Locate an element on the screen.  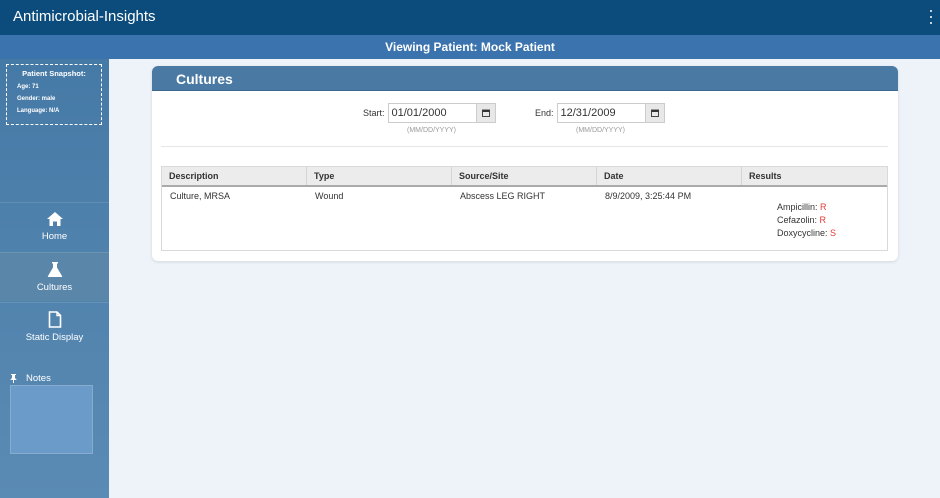
cultures-card-header: Cultures is located at coordinates (525, 78).